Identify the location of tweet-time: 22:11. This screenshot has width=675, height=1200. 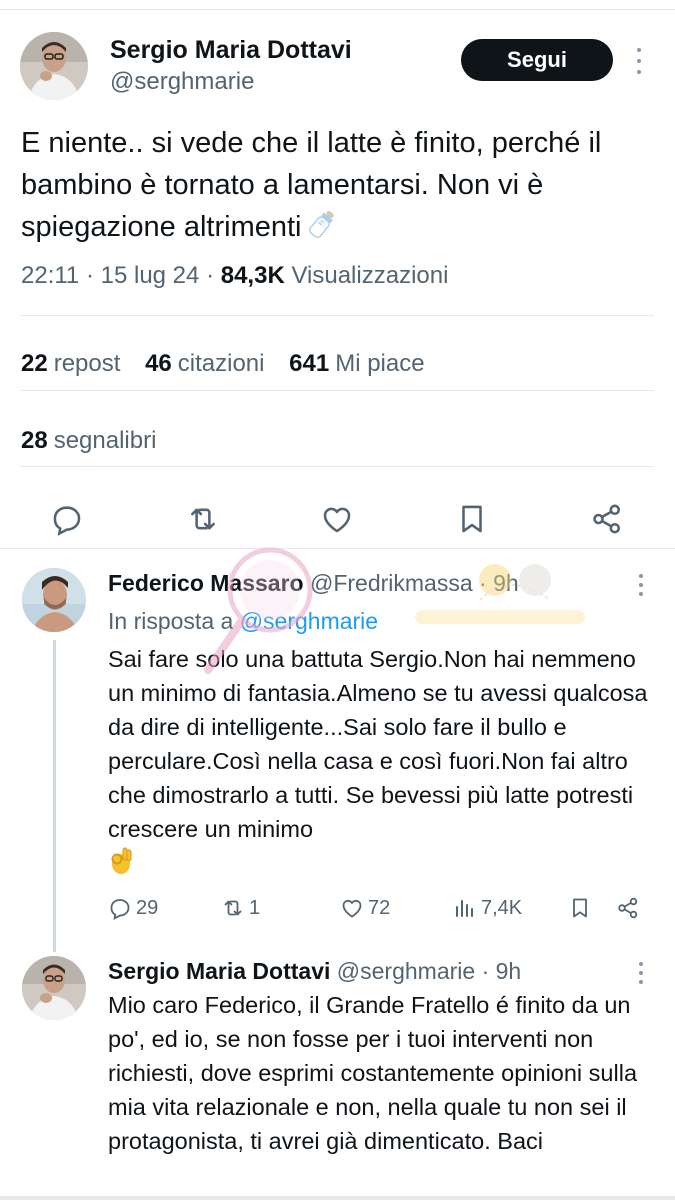
(50, 275).